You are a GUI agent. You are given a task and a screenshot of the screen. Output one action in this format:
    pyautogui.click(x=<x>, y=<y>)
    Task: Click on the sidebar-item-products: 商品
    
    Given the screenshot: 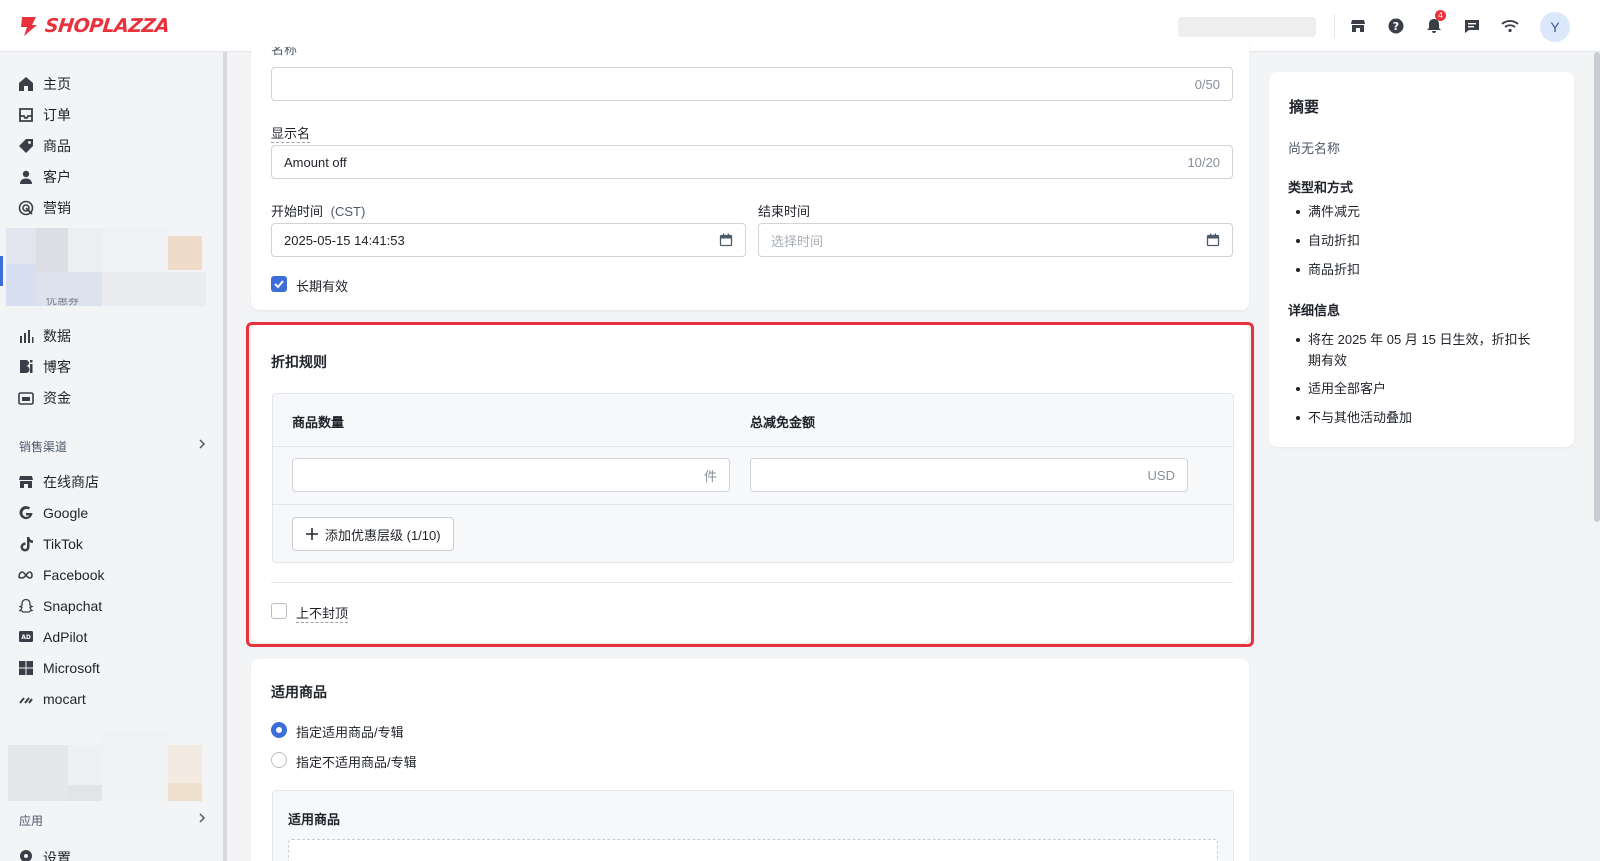 What is the action you would take?
    pyautogui.click(x=44, y=146)
    